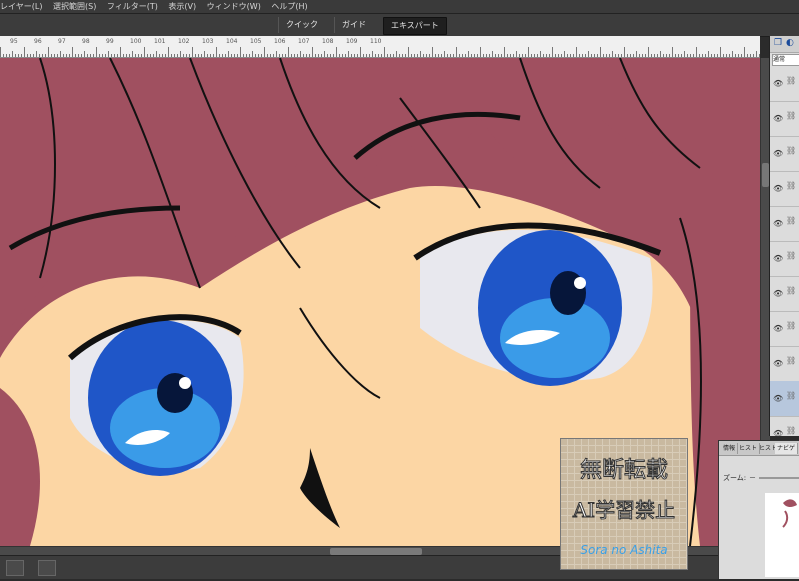  What do you see at coordinates (21, 6) in the screenshot?
I see `menu-item-layer: レイヤー(L)` at bounding box center [21, 6].